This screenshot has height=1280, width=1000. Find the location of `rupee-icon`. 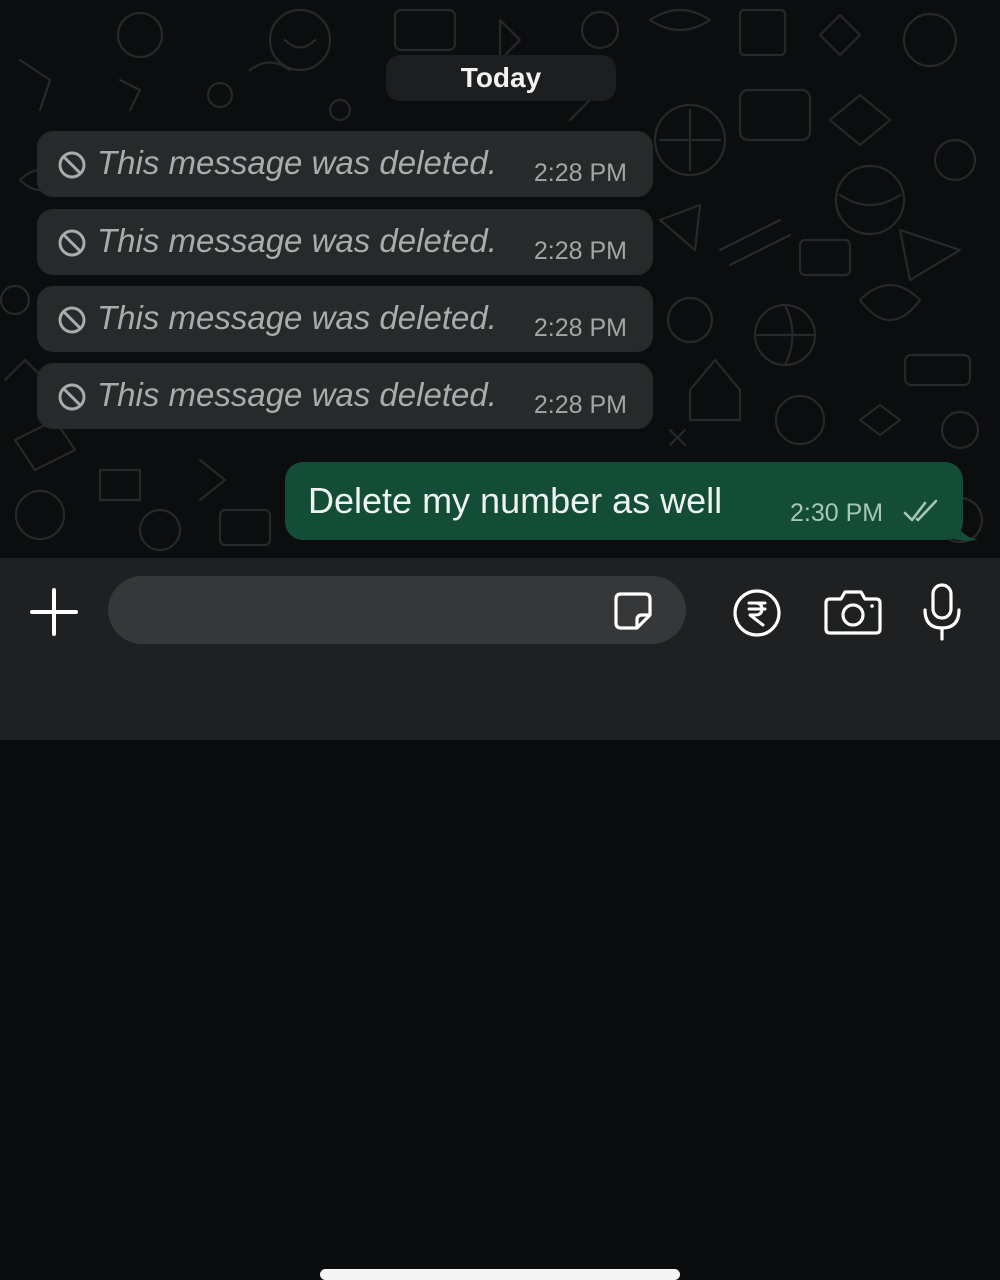

rupee-icon is located at coordinates (757, 613).